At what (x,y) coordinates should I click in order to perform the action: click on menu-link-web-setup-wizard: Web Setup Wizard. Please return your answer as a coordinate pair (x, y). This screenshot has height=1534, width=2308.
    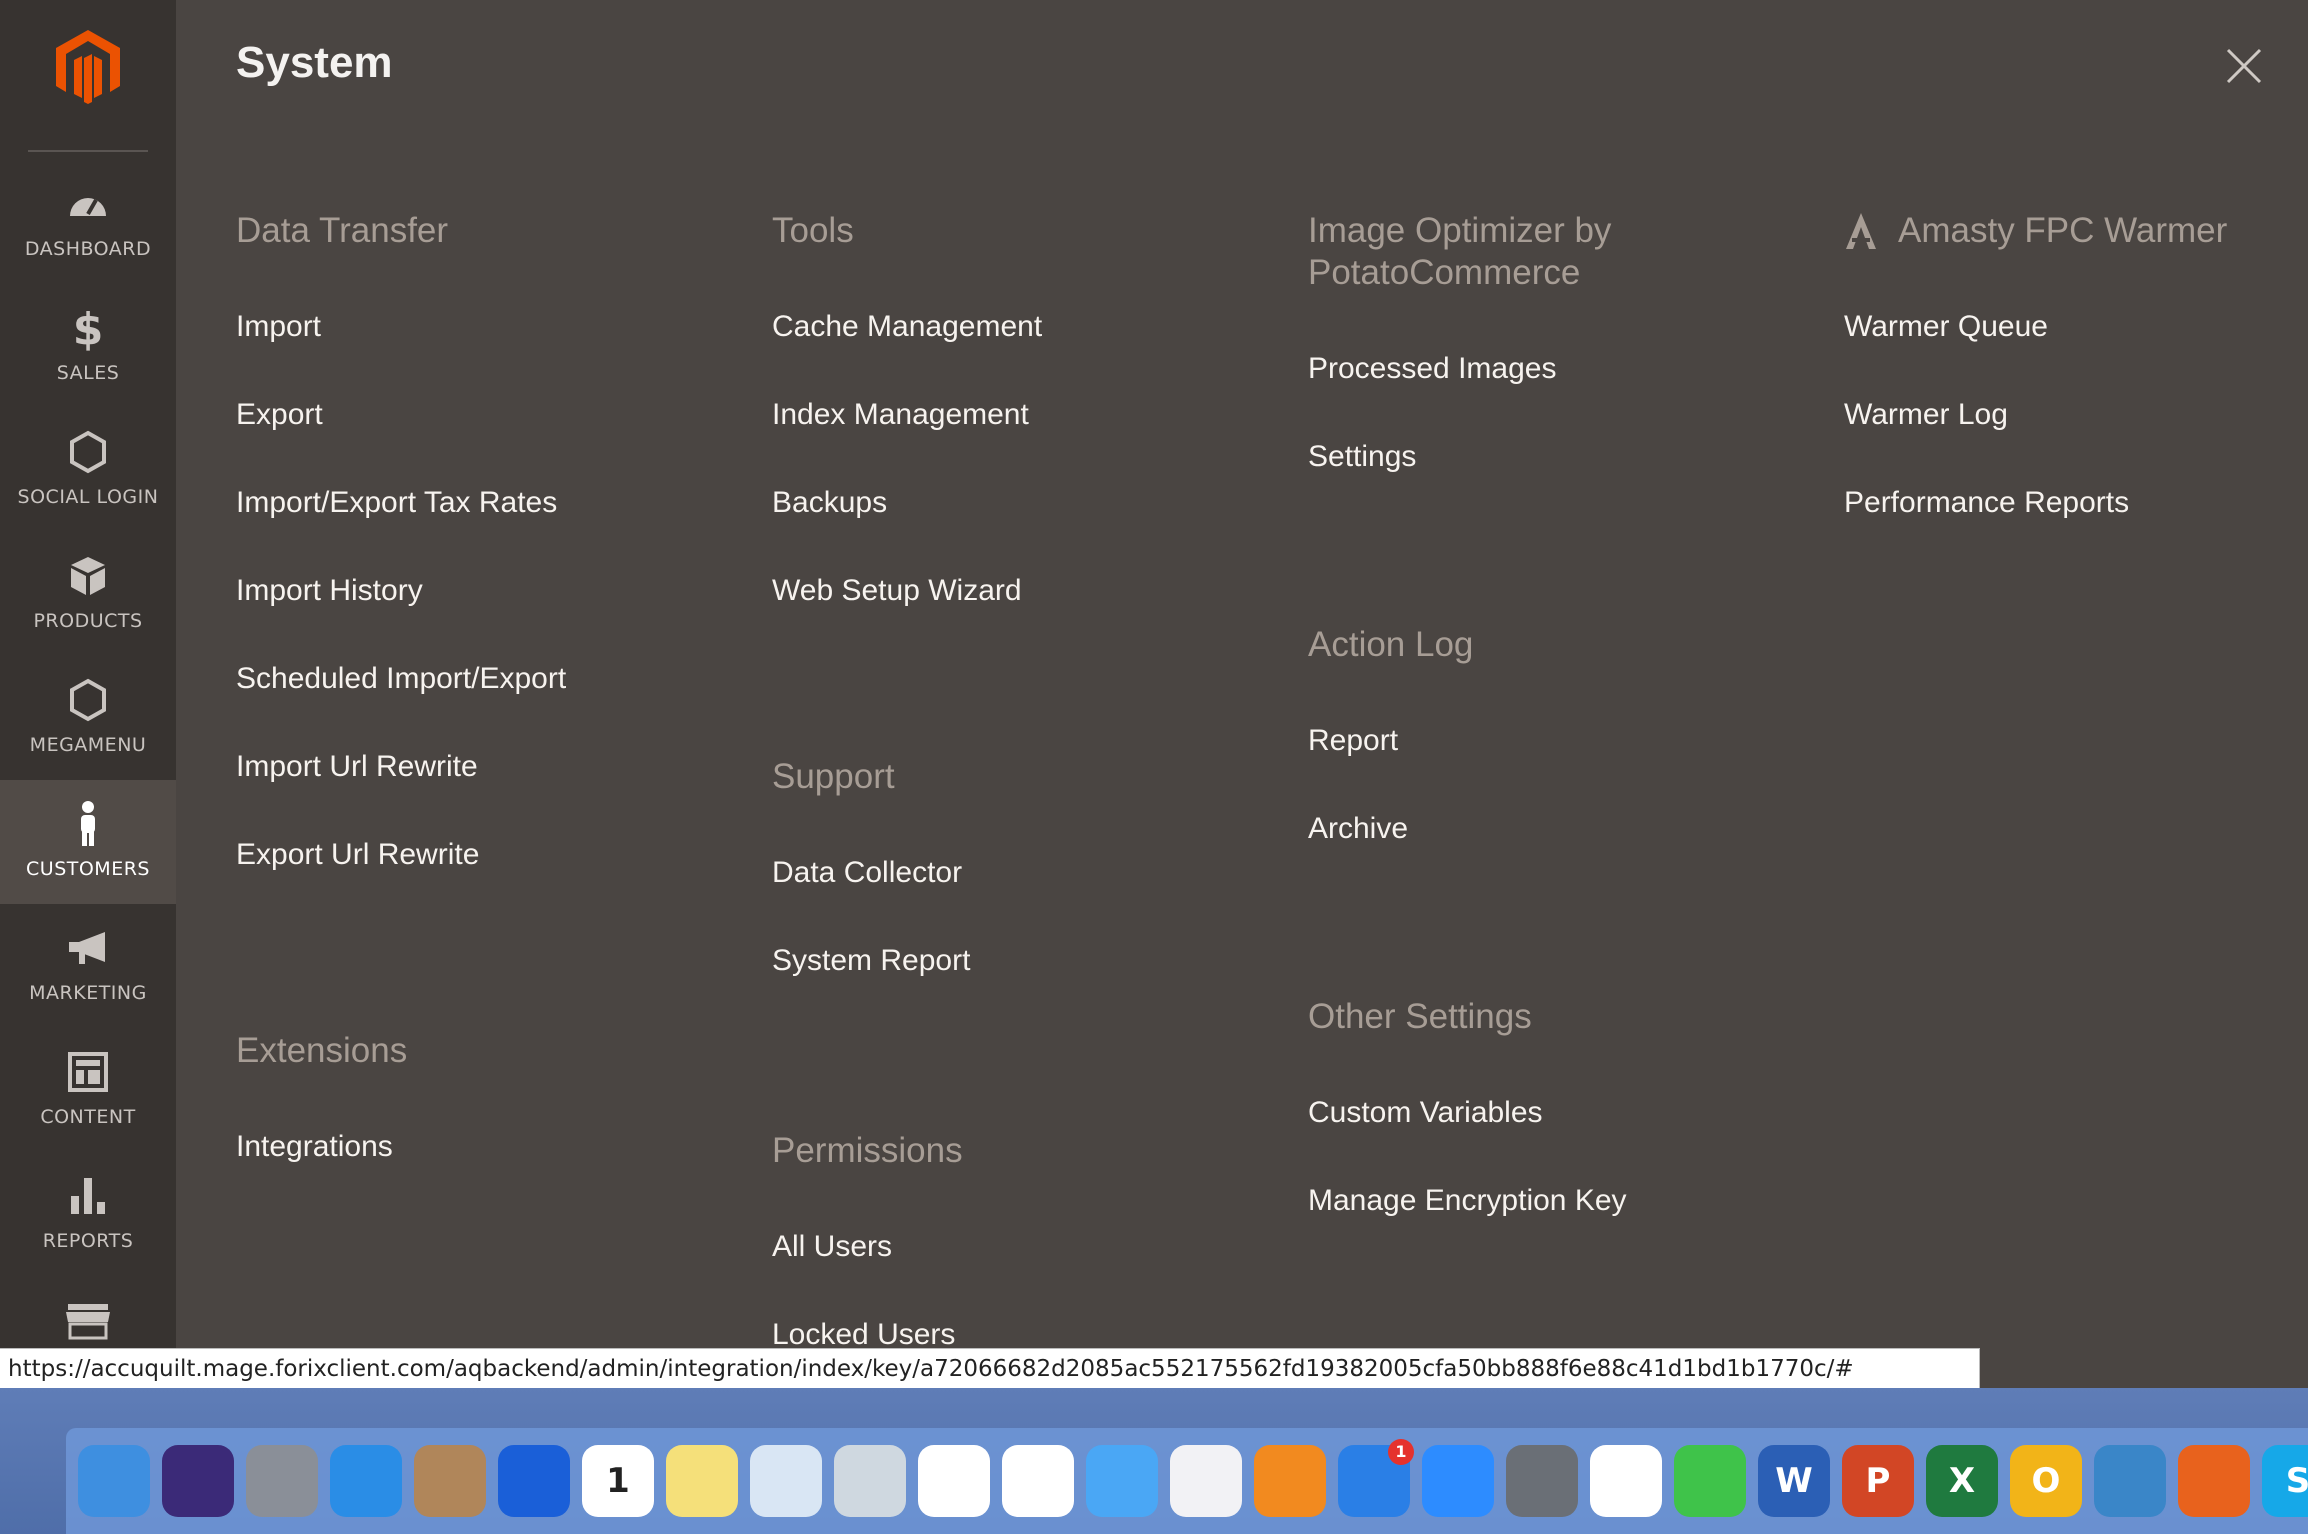
    Looking at the image, I should click on (897, 591).